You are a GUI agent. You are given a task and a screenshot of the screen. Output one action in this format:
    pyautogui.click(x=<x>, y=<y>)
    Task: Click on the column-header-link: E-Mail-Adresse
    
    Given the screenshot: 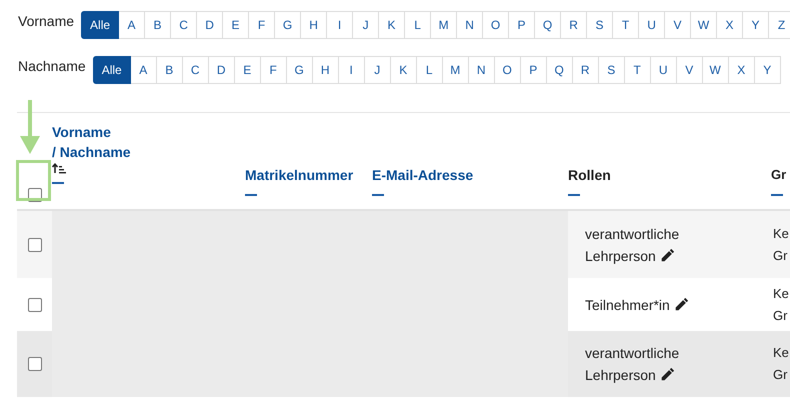 What is the action you would take?
    pyautogui.click(x=423, y=175)
    